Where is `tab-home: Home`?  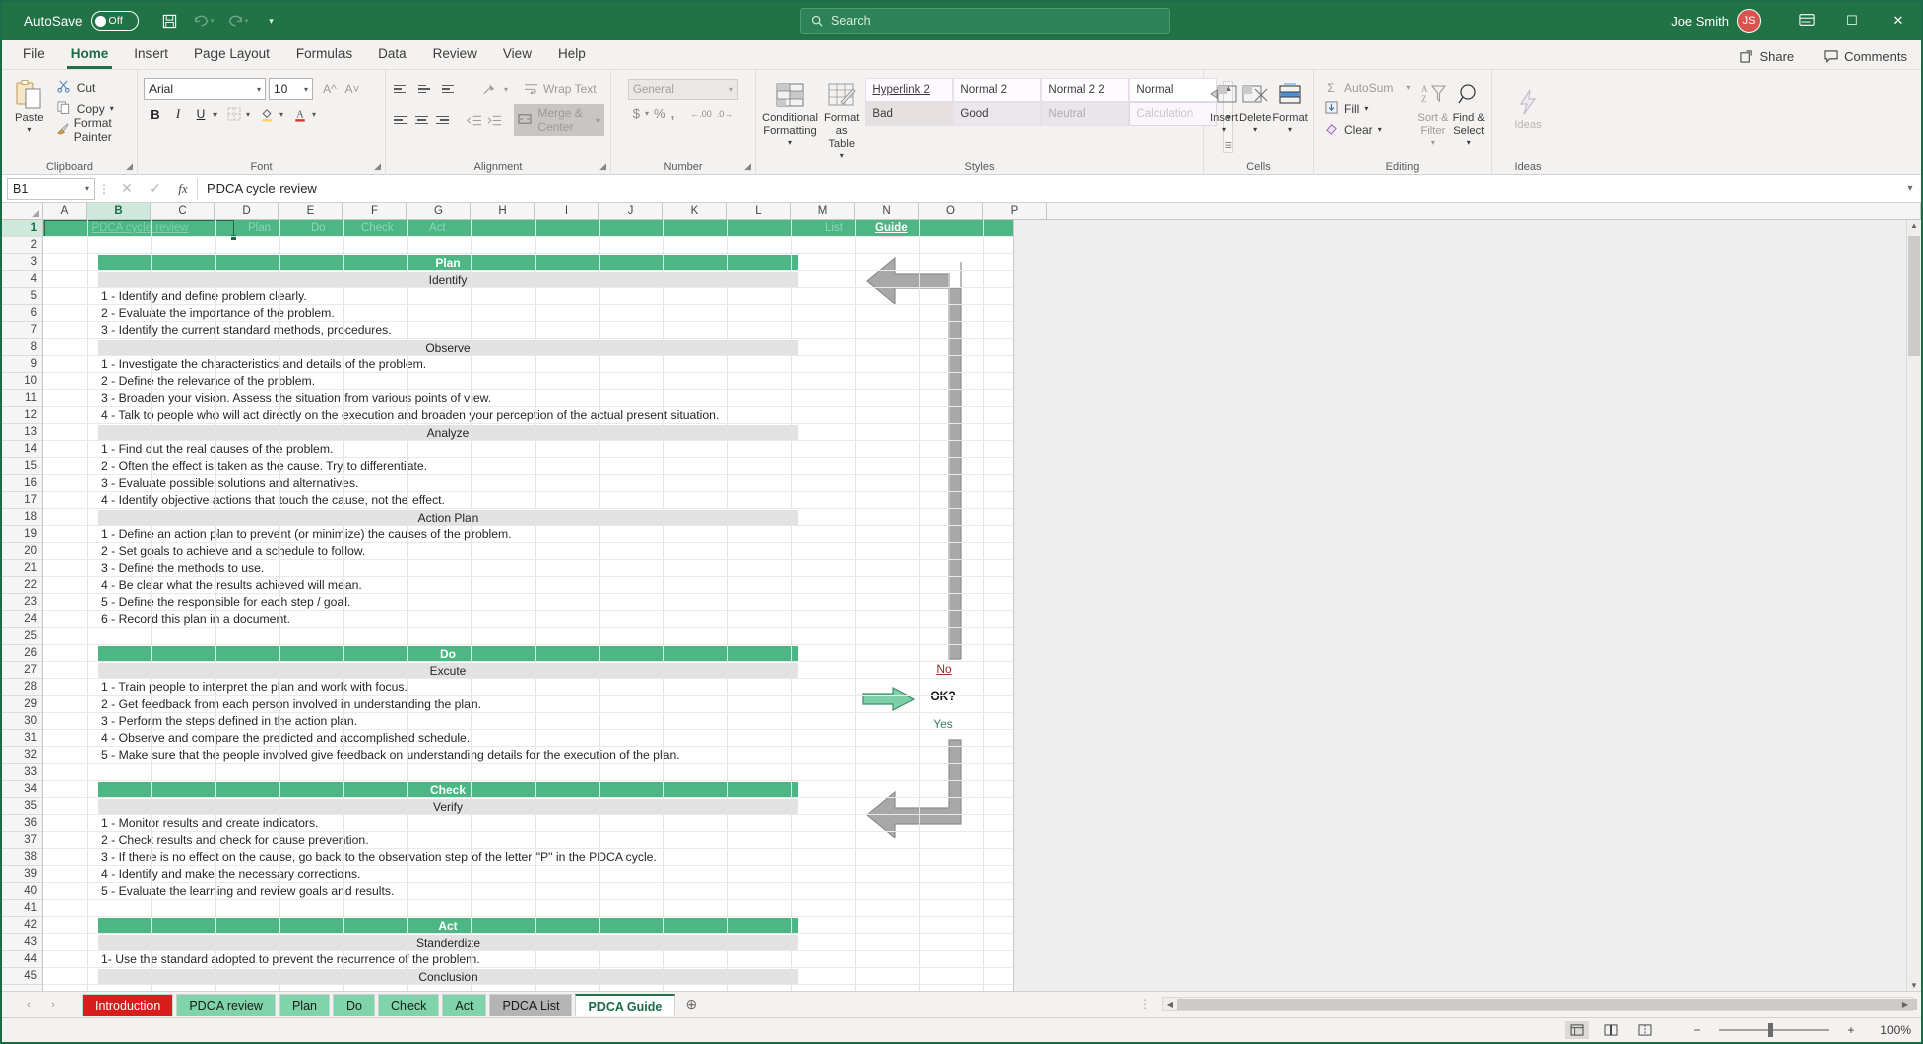 tab-home: Home is located at coordinates (90, 54).